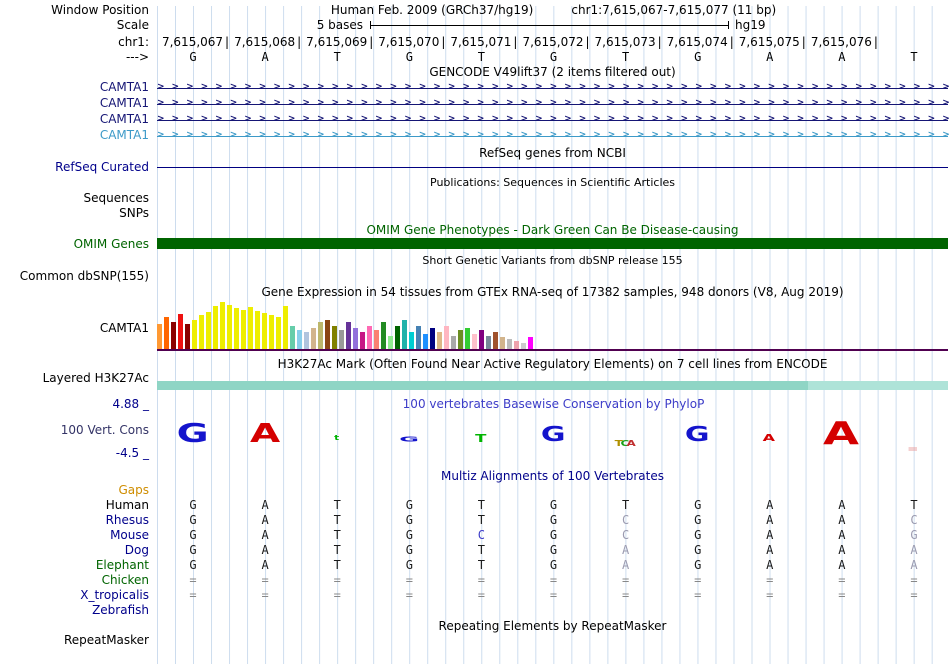 This screenshot has width=950, height=664. Describe the element at coordinates (552, 243) in the screenshot. I see `omim-gene-bar` at that location.